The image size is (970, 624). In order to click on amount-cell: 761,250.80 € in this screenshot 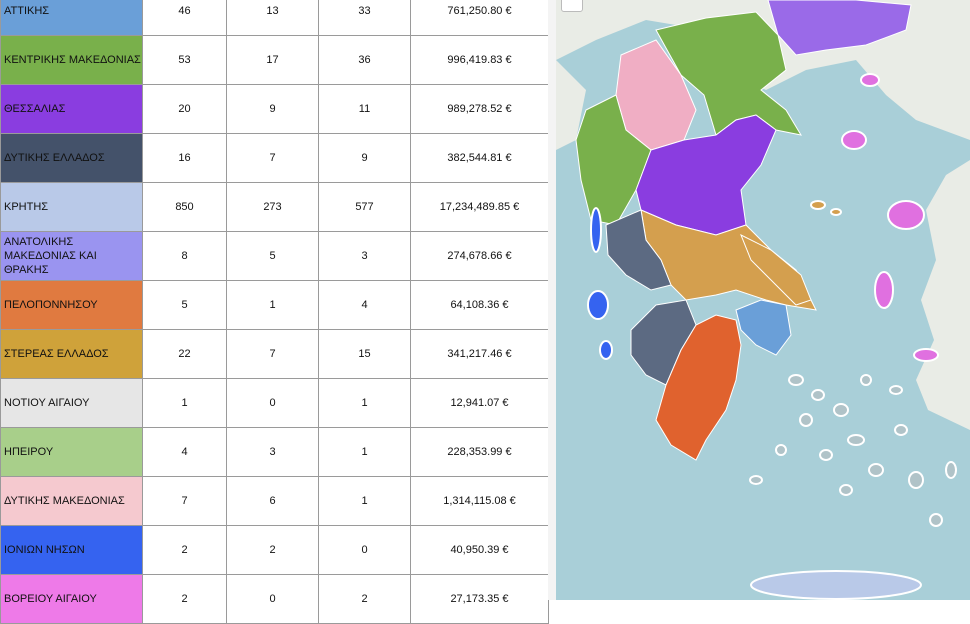, I will do `click(479, 18)`.